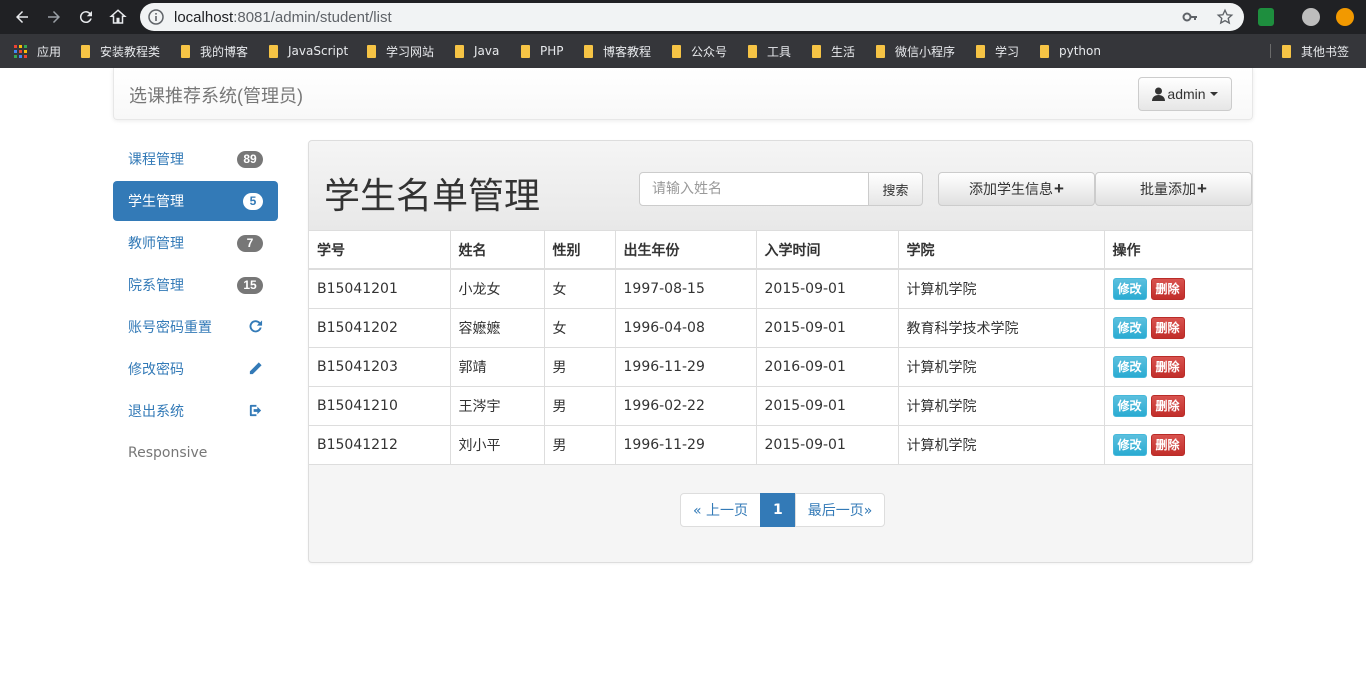 The height and width of the screenshot is (693, 1366). Describe the element at coordinates (1345, 17) in the screenshot. I see `update-icon` at that location.